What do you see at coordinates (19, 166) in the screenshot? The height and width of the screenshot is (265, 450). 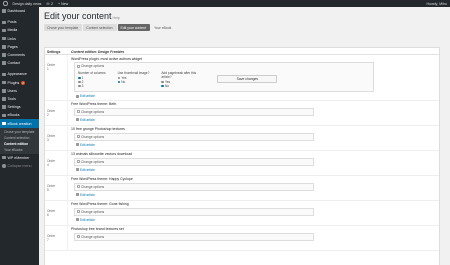 I see `collapse-menu-button: Collapse menu` at bounding box center [19, 166].